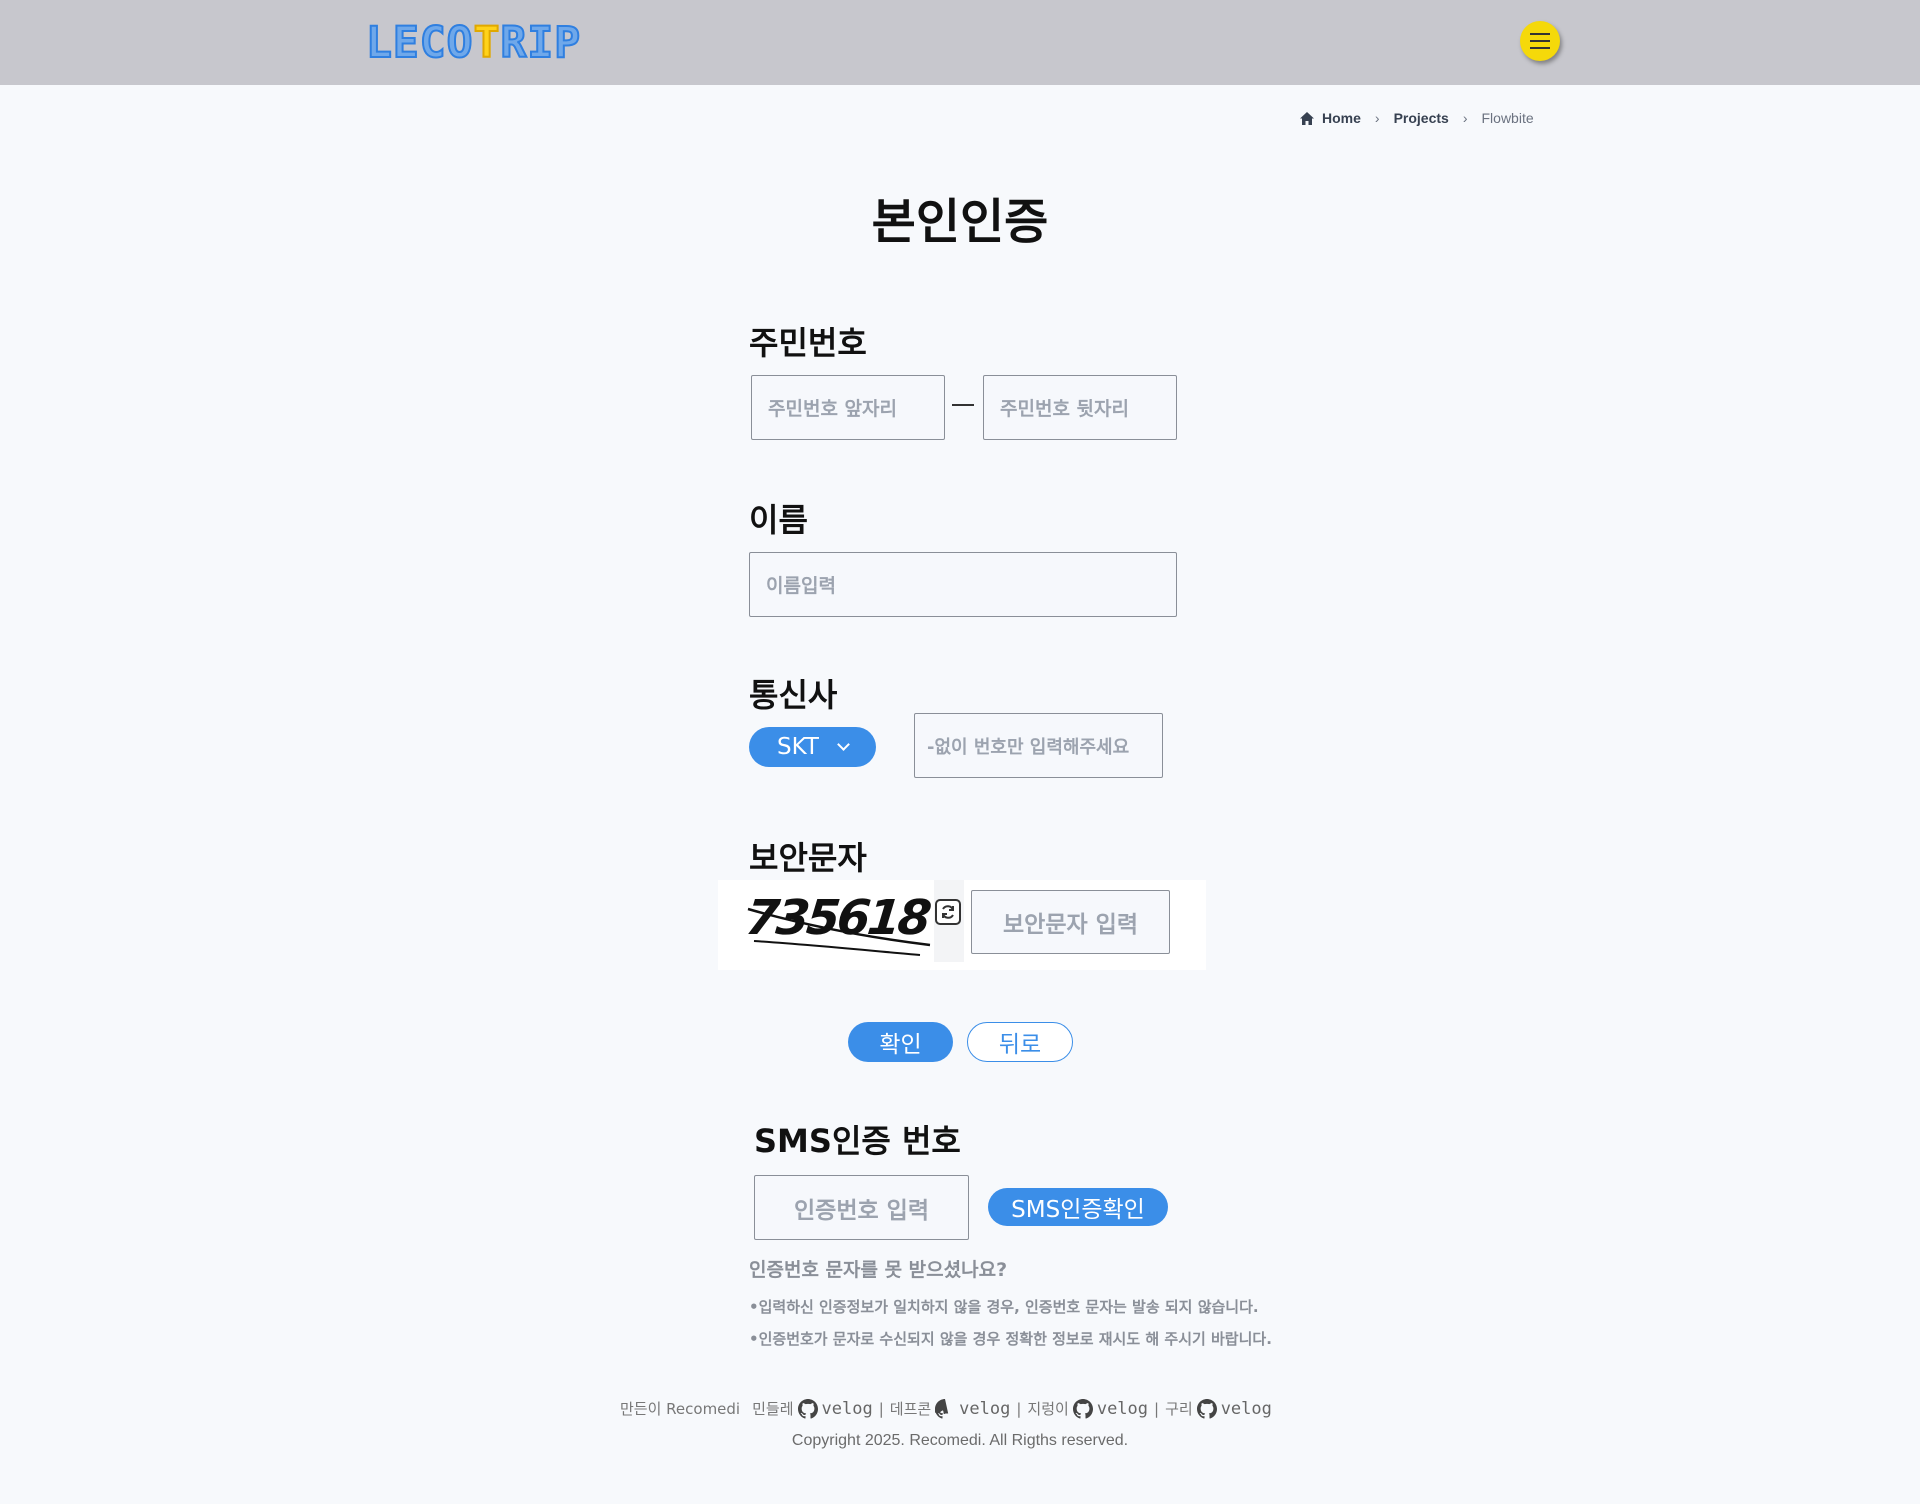 This screenshot has width=1920, height=1504. What do you see at coordinates (1080, 407) in the screenshot?
I see `rrn-back-input: 주민번호 뒷자리` at bounding box center [1080, 407].